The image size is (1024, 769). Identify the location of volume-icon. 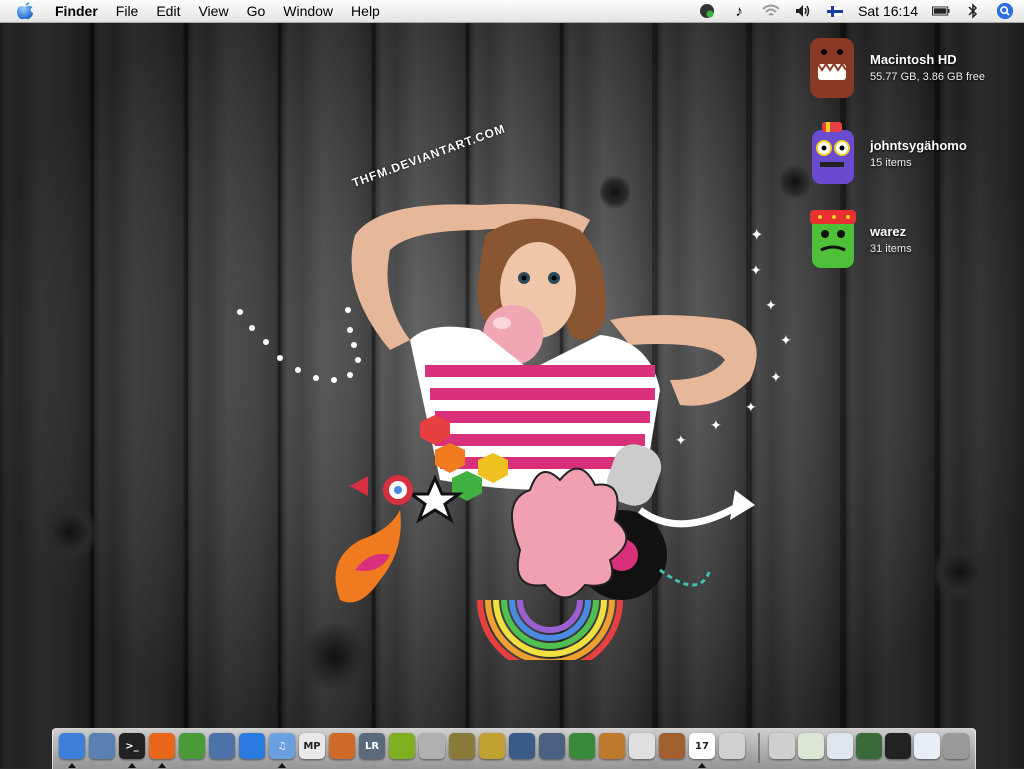
(803, 11).